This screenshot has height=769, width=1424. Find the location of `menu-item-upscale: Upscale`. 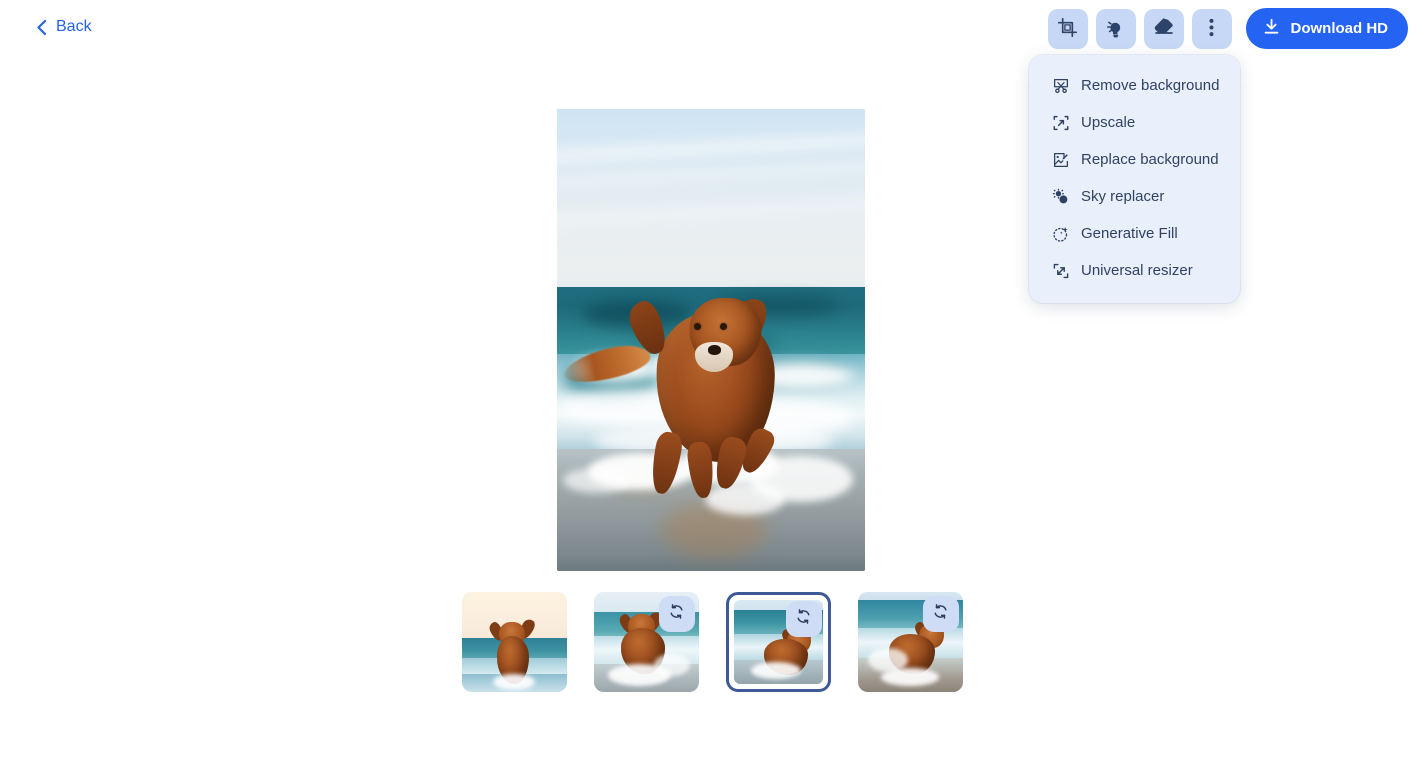

menu-item-upscale: Upscale is located at coordinates (1134, 122).